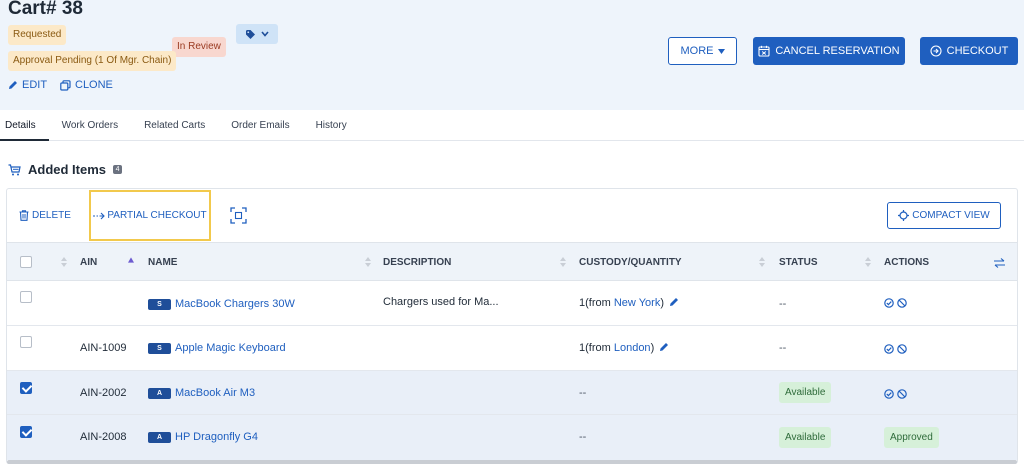 The width and height of the screenshot is (1024, 471). I want to click on cell-ain: AIN-2008, so click(103, 437).